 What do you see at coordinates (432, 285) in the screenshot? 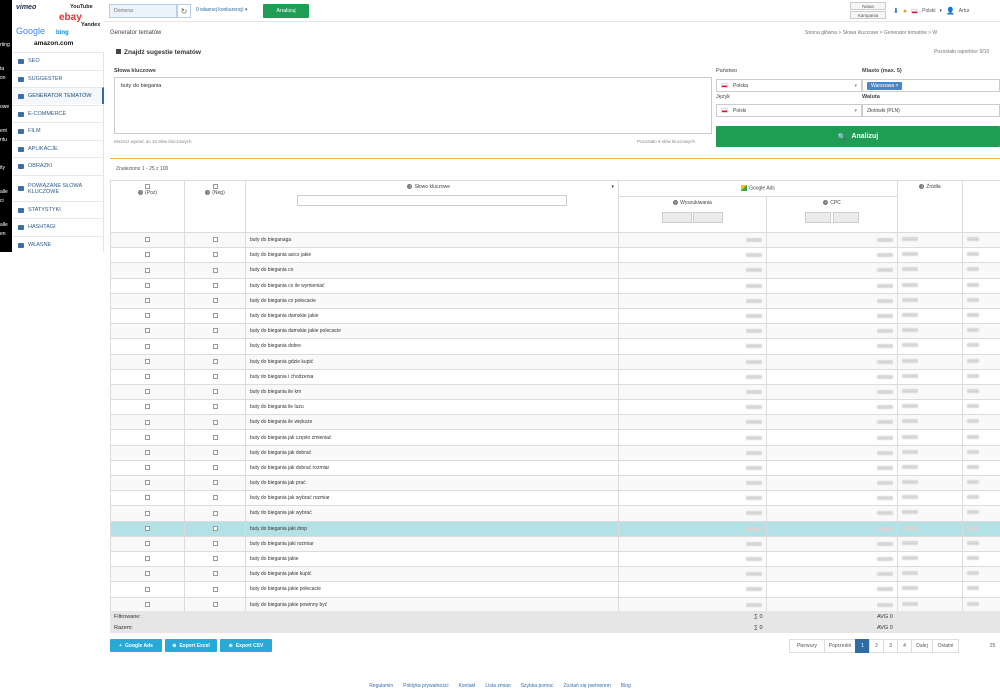
I see `keyword-cell: buty do biegania co ile wymieniać` at bounding box center [432, 285].